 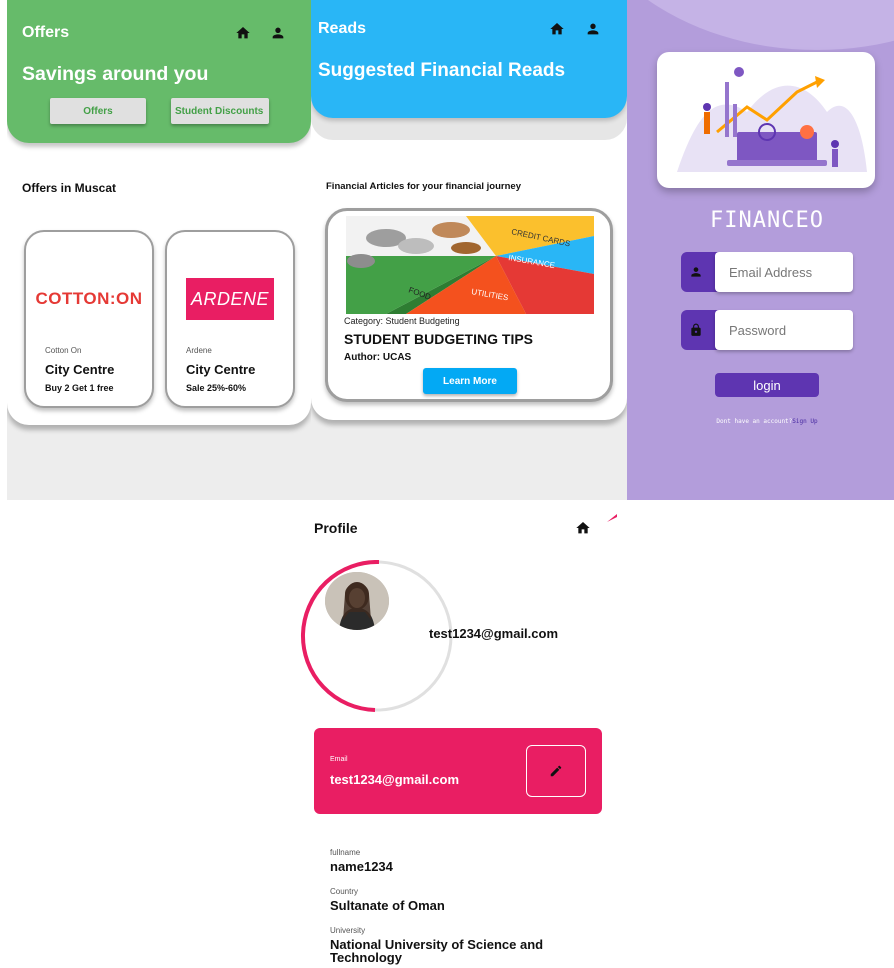 I want to click on offer-deal: Buy 2 Get 1 free, so click(x=79, y=388).